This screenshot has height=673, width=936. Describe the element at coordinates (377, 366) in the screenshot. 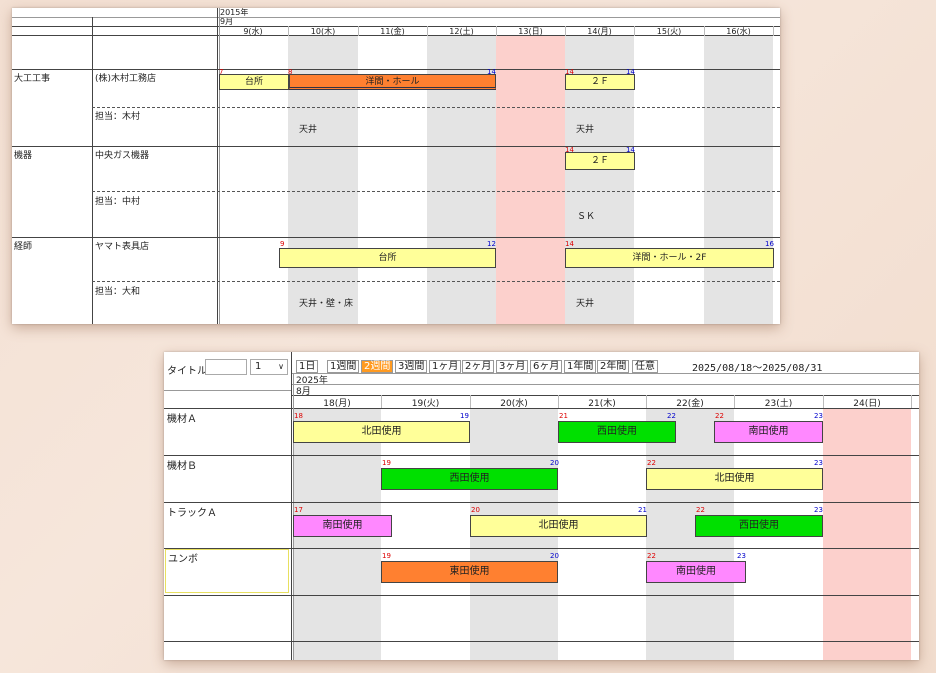

I see `tab-2weeks: 2週間` at that location.